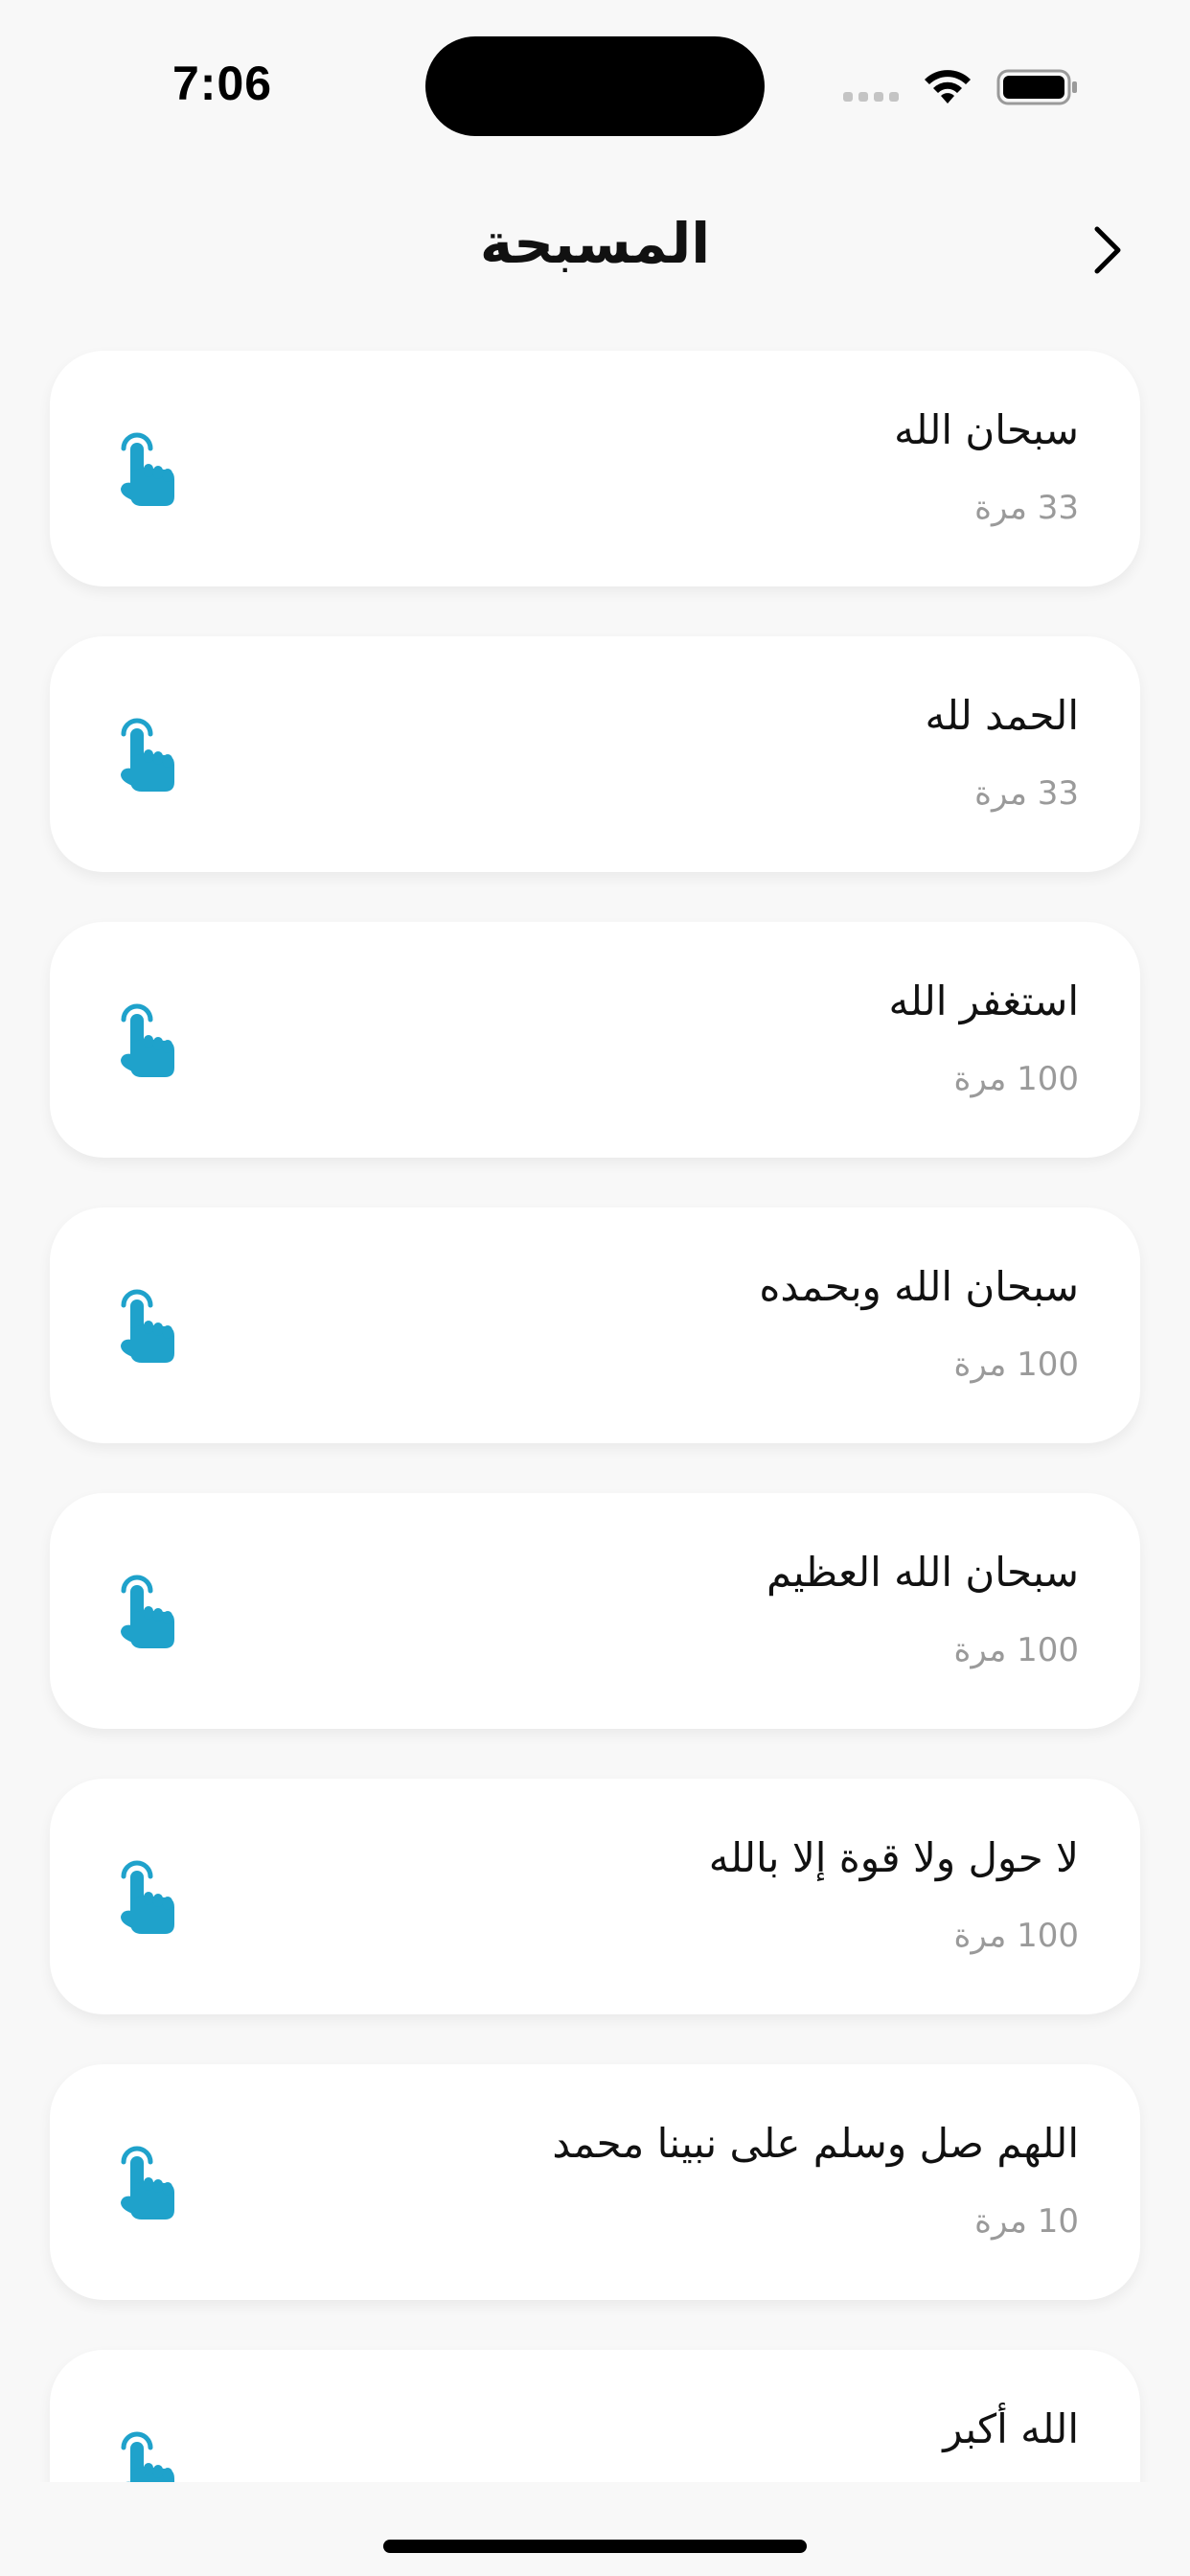  What do you see at coordinates (894, 1857) in the screenshot?
I see `dhikr-text: لا حول ولا قوة إلا بالله` at bounding box center [894, 1857].